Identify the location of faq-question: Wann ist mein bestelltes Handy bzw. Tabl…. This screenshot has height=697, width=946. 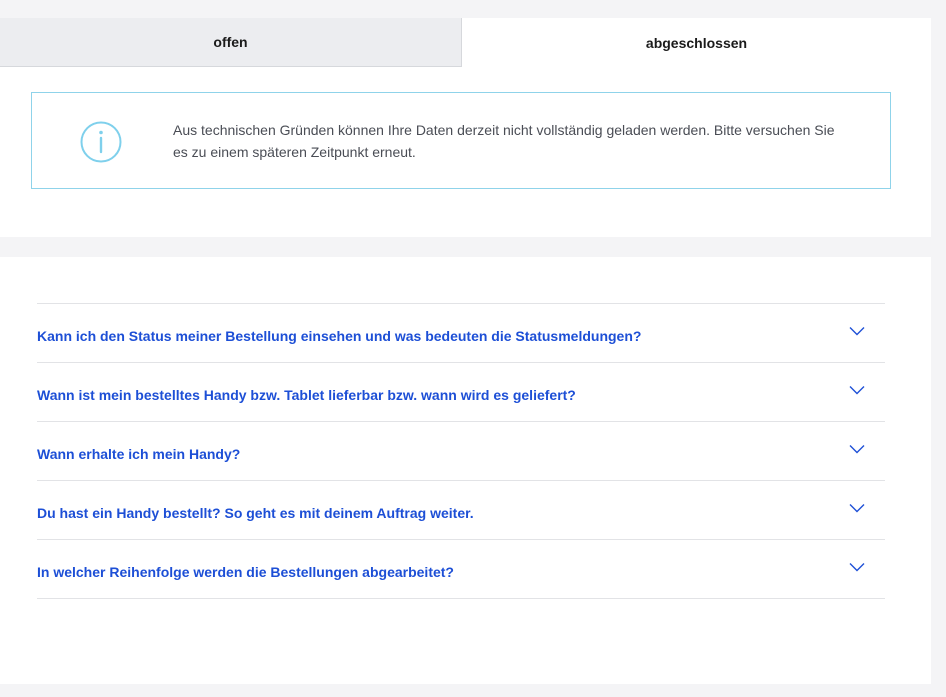
(306, 395).